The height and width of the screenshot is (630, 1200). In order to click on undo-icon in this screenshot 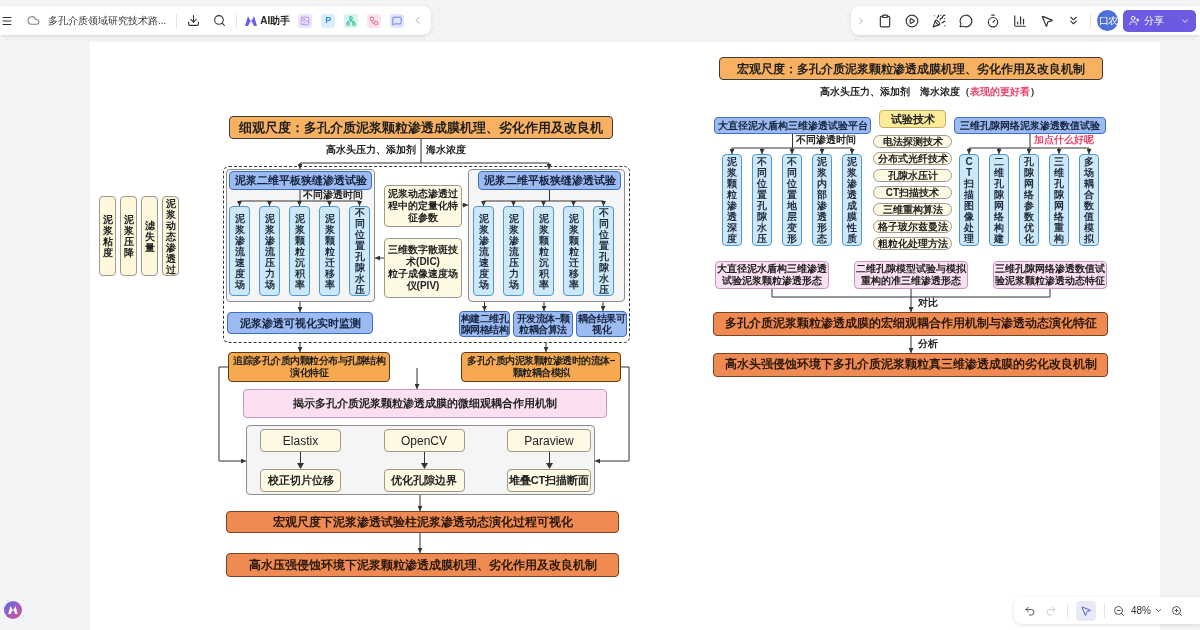, I will do `click(1030, 610)`.